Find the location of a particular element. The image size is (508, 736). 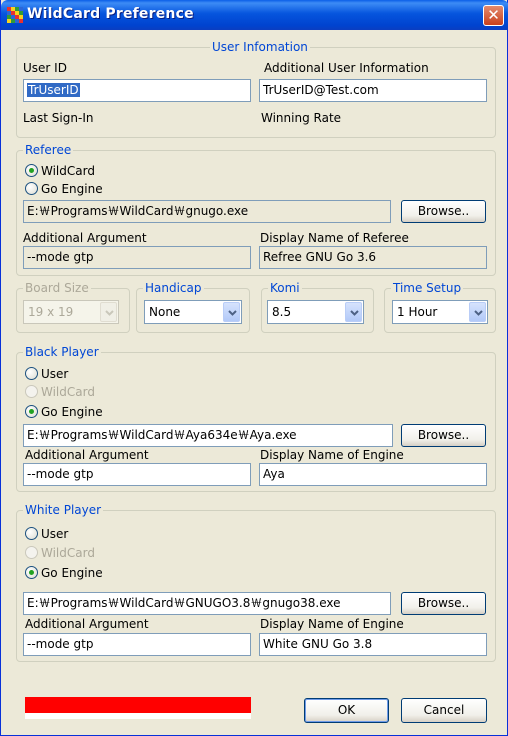

white-display-name-field: White GNU Go 3.8 is located at coordinates (373, 644).